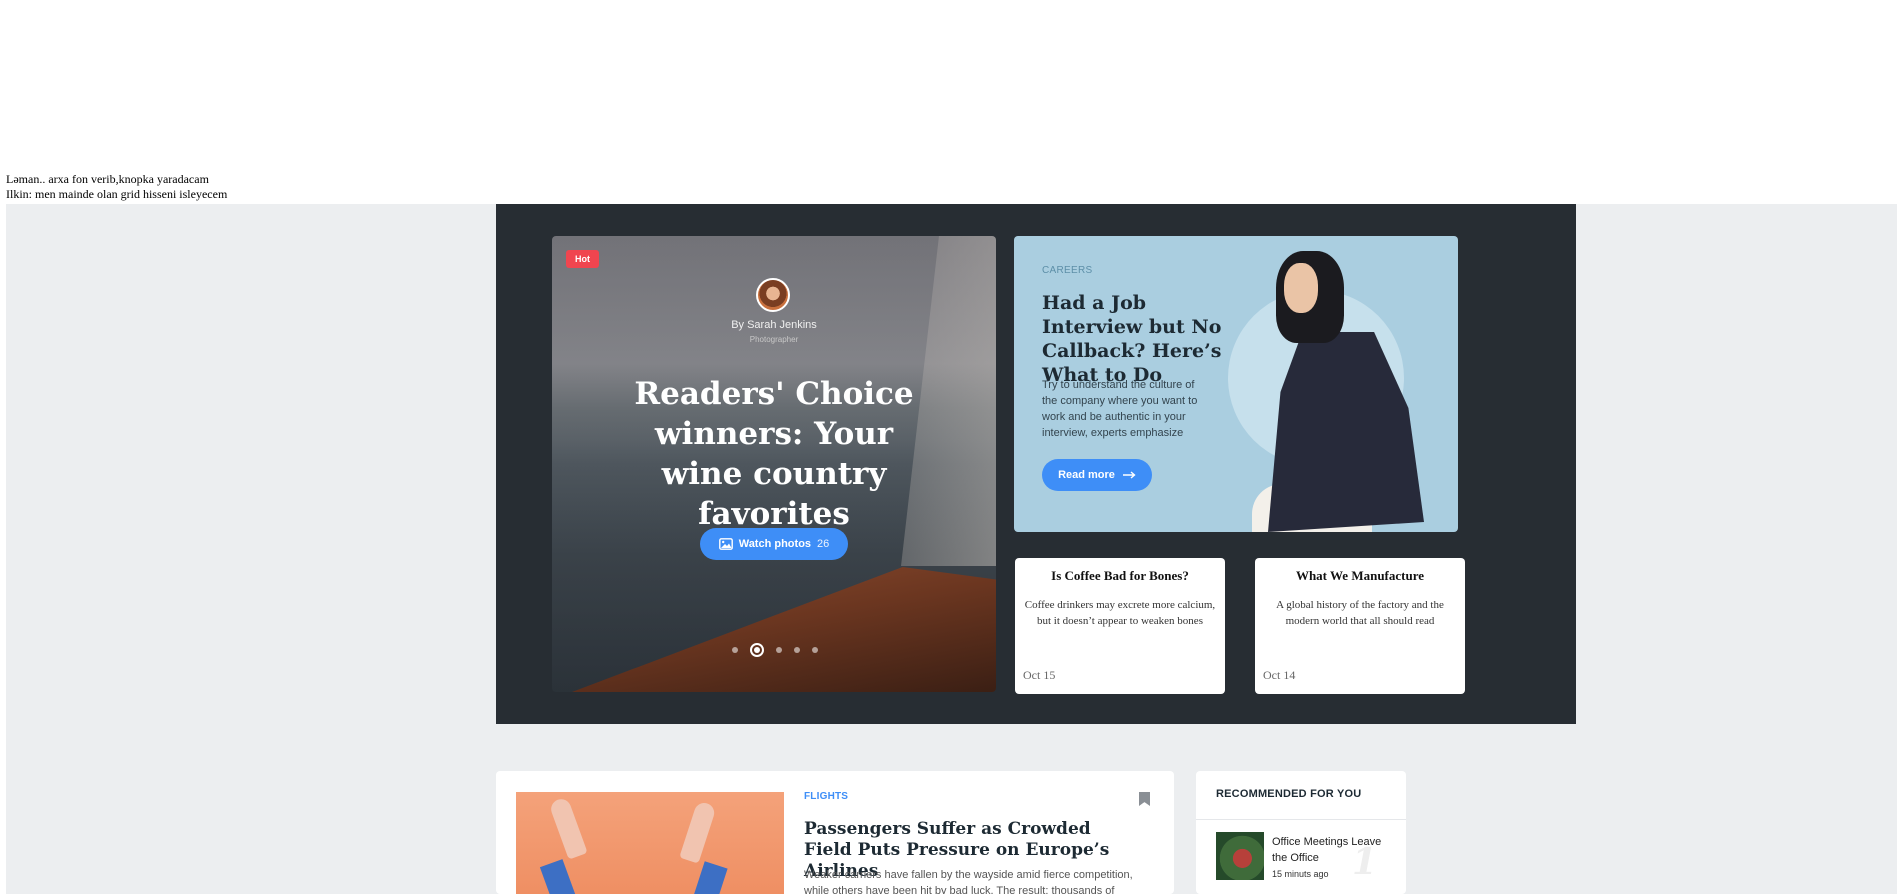 Image resolution: width=1901 pixels, height=894 pixels. I want to click on divider, so click(1301, 819).